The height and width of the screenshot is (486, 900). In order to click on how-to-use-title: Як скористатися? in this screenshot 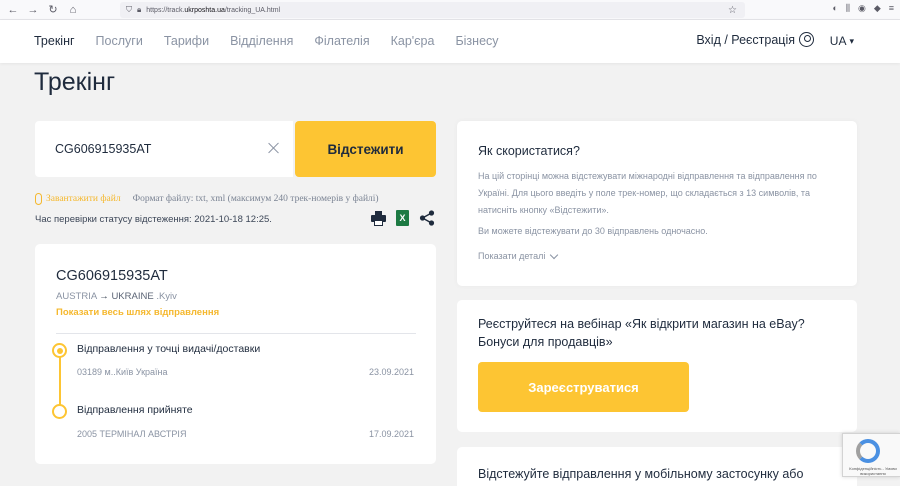, I will do `click(529, 151)`.